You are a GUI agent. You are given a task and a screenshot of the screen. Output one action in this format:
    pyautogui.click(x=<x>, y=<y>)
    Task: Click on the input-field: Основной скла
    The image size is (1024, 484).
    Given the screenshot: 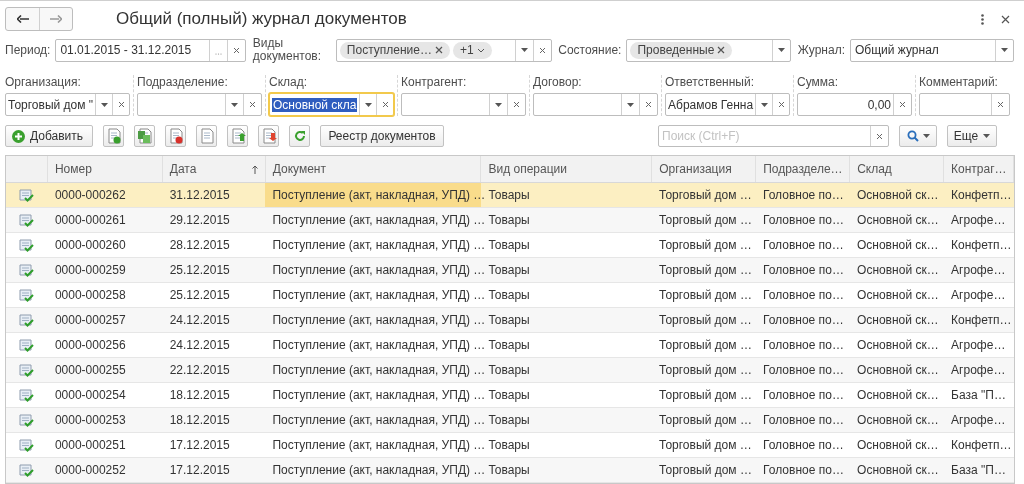 What is the action you would take?
    pyautogui.click(x=331, y=104)
    